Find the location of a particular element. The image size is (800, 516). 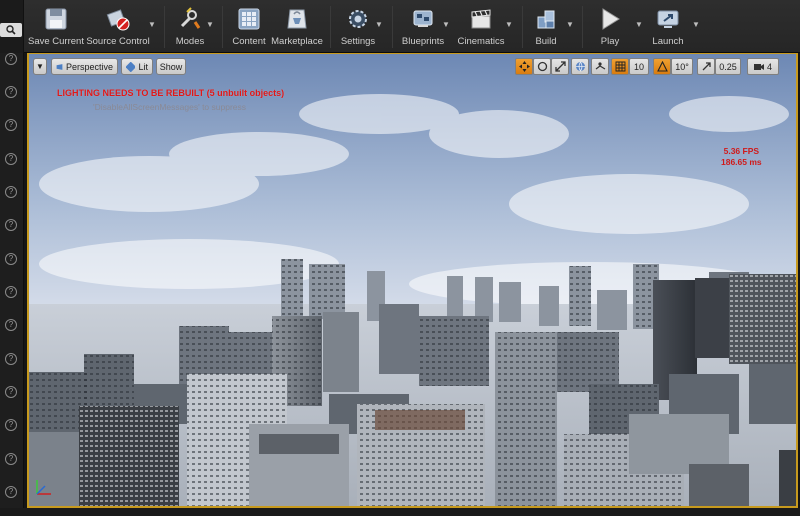

settings-dropdown-icon: ▼ is located at coordinates (379, 24).